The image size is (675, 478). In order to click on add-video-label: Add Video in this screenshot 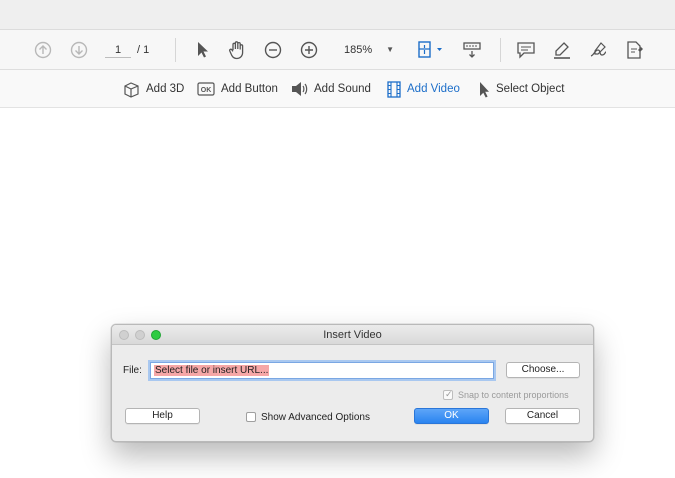, I will do `click(433, 89)`.